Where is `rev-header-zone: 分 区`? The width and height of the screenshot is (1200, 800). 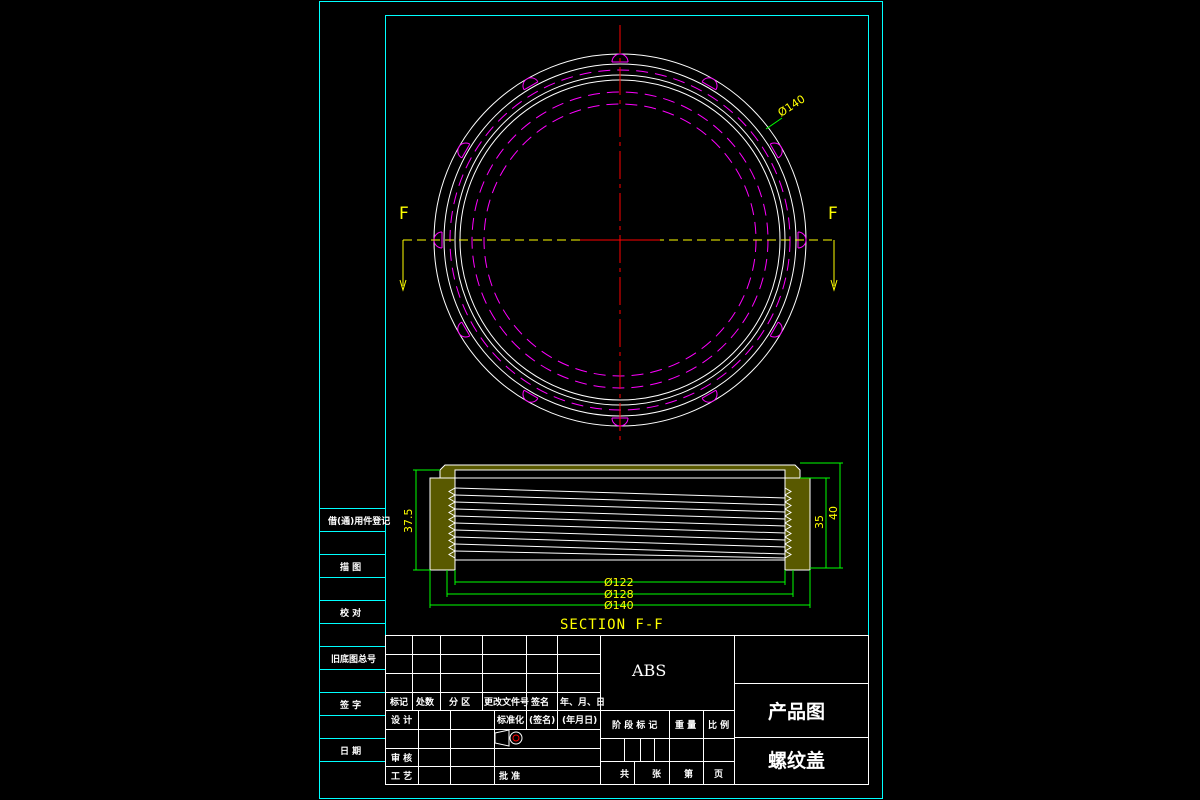 rev-header-zone: 分 区 is located at coordinates (459, 702).